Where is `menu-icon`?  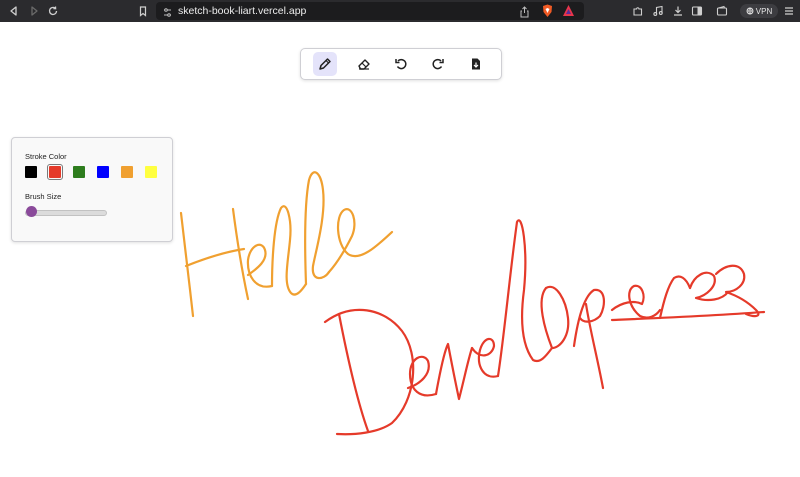
menu-icon is located at coordinates (789, 11).